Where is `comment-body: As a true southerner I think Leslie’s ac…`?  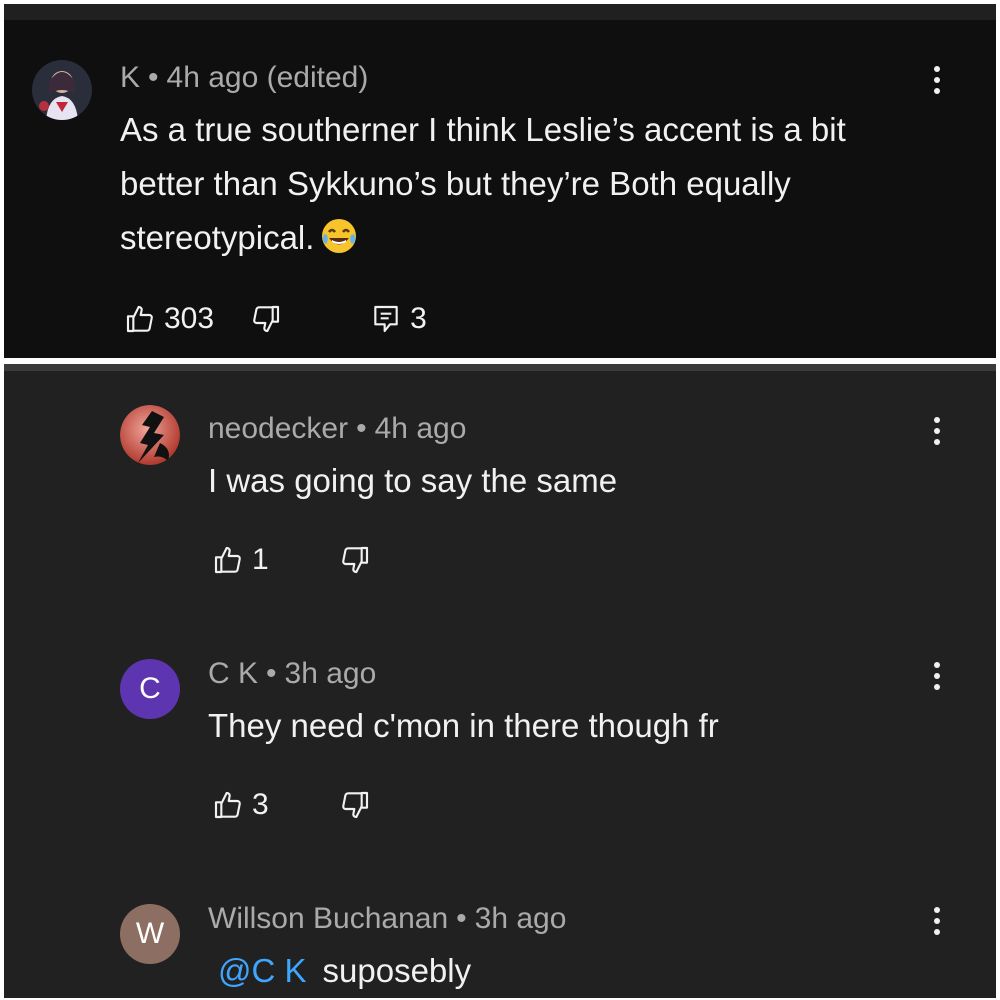 comment-body: As a true southerner I think Leslie’s ac… is located at coordinates (523, 184).